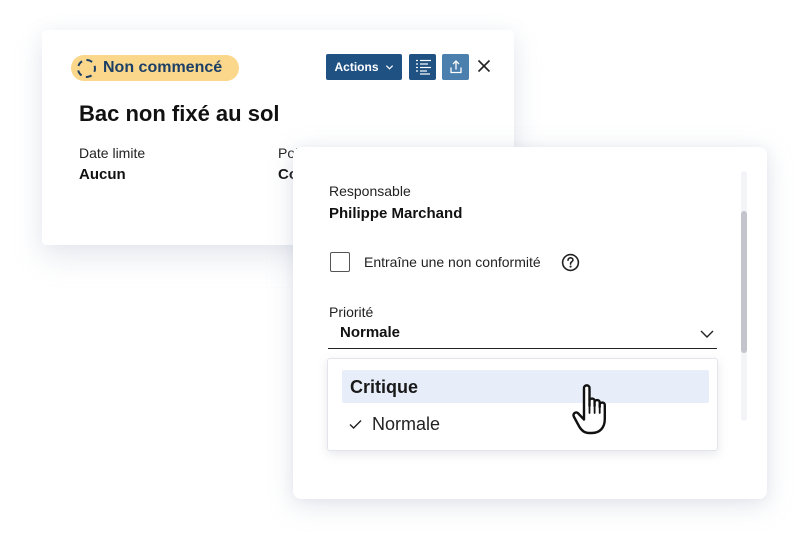 This screenshot has width=811, height=550. What do you see at coordinates (744, 282) in the screenshot?
I see `scrollbar-thumb` at bounding box center [744, 282].